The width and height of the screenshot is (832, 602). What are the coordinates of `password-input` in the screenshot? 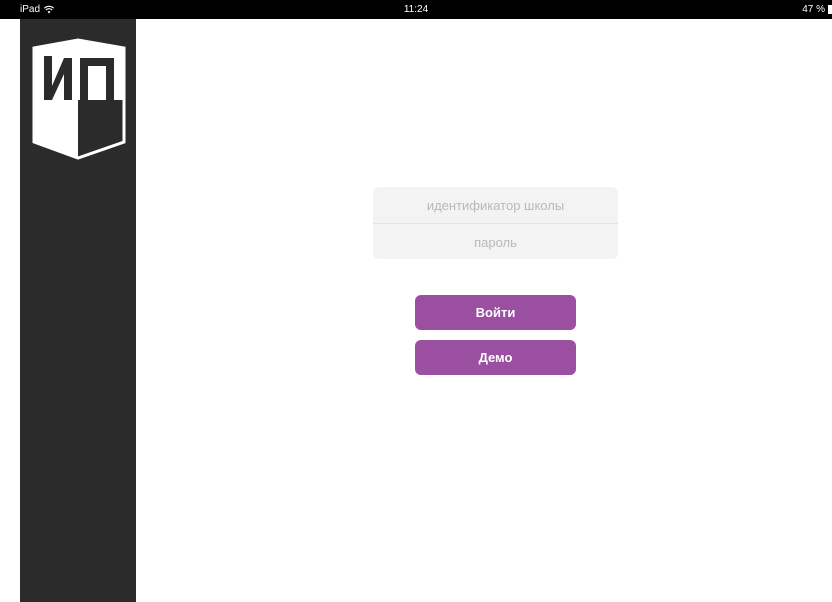 It's located at (495, 242).